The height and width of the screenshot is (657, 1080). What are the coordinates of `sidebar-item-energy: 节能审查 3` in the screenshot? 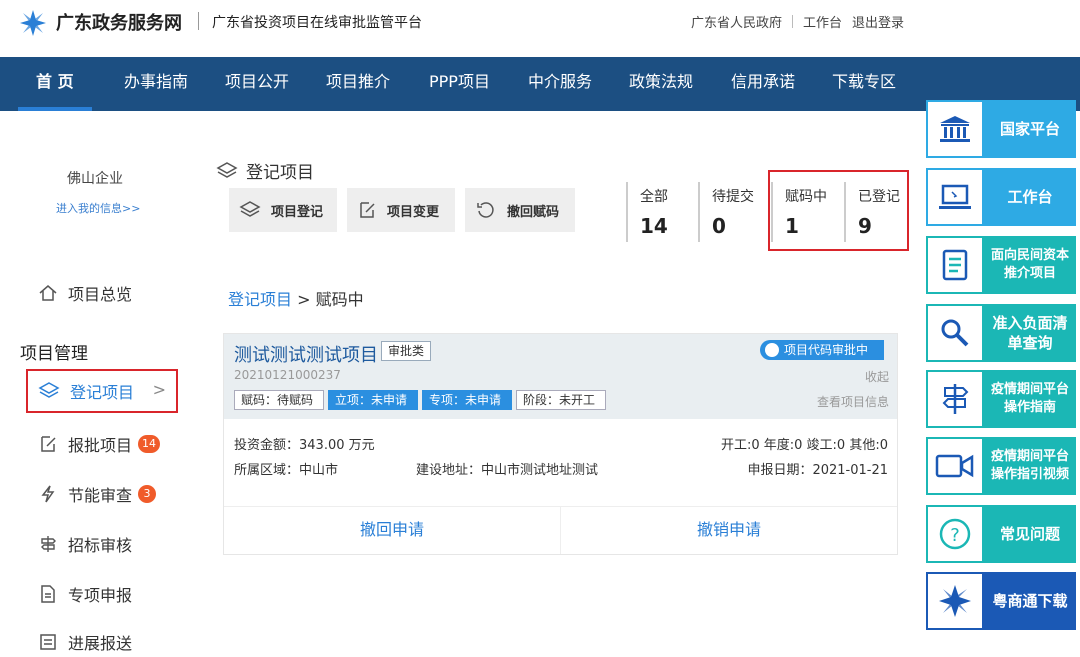 It's located at (97, 494).